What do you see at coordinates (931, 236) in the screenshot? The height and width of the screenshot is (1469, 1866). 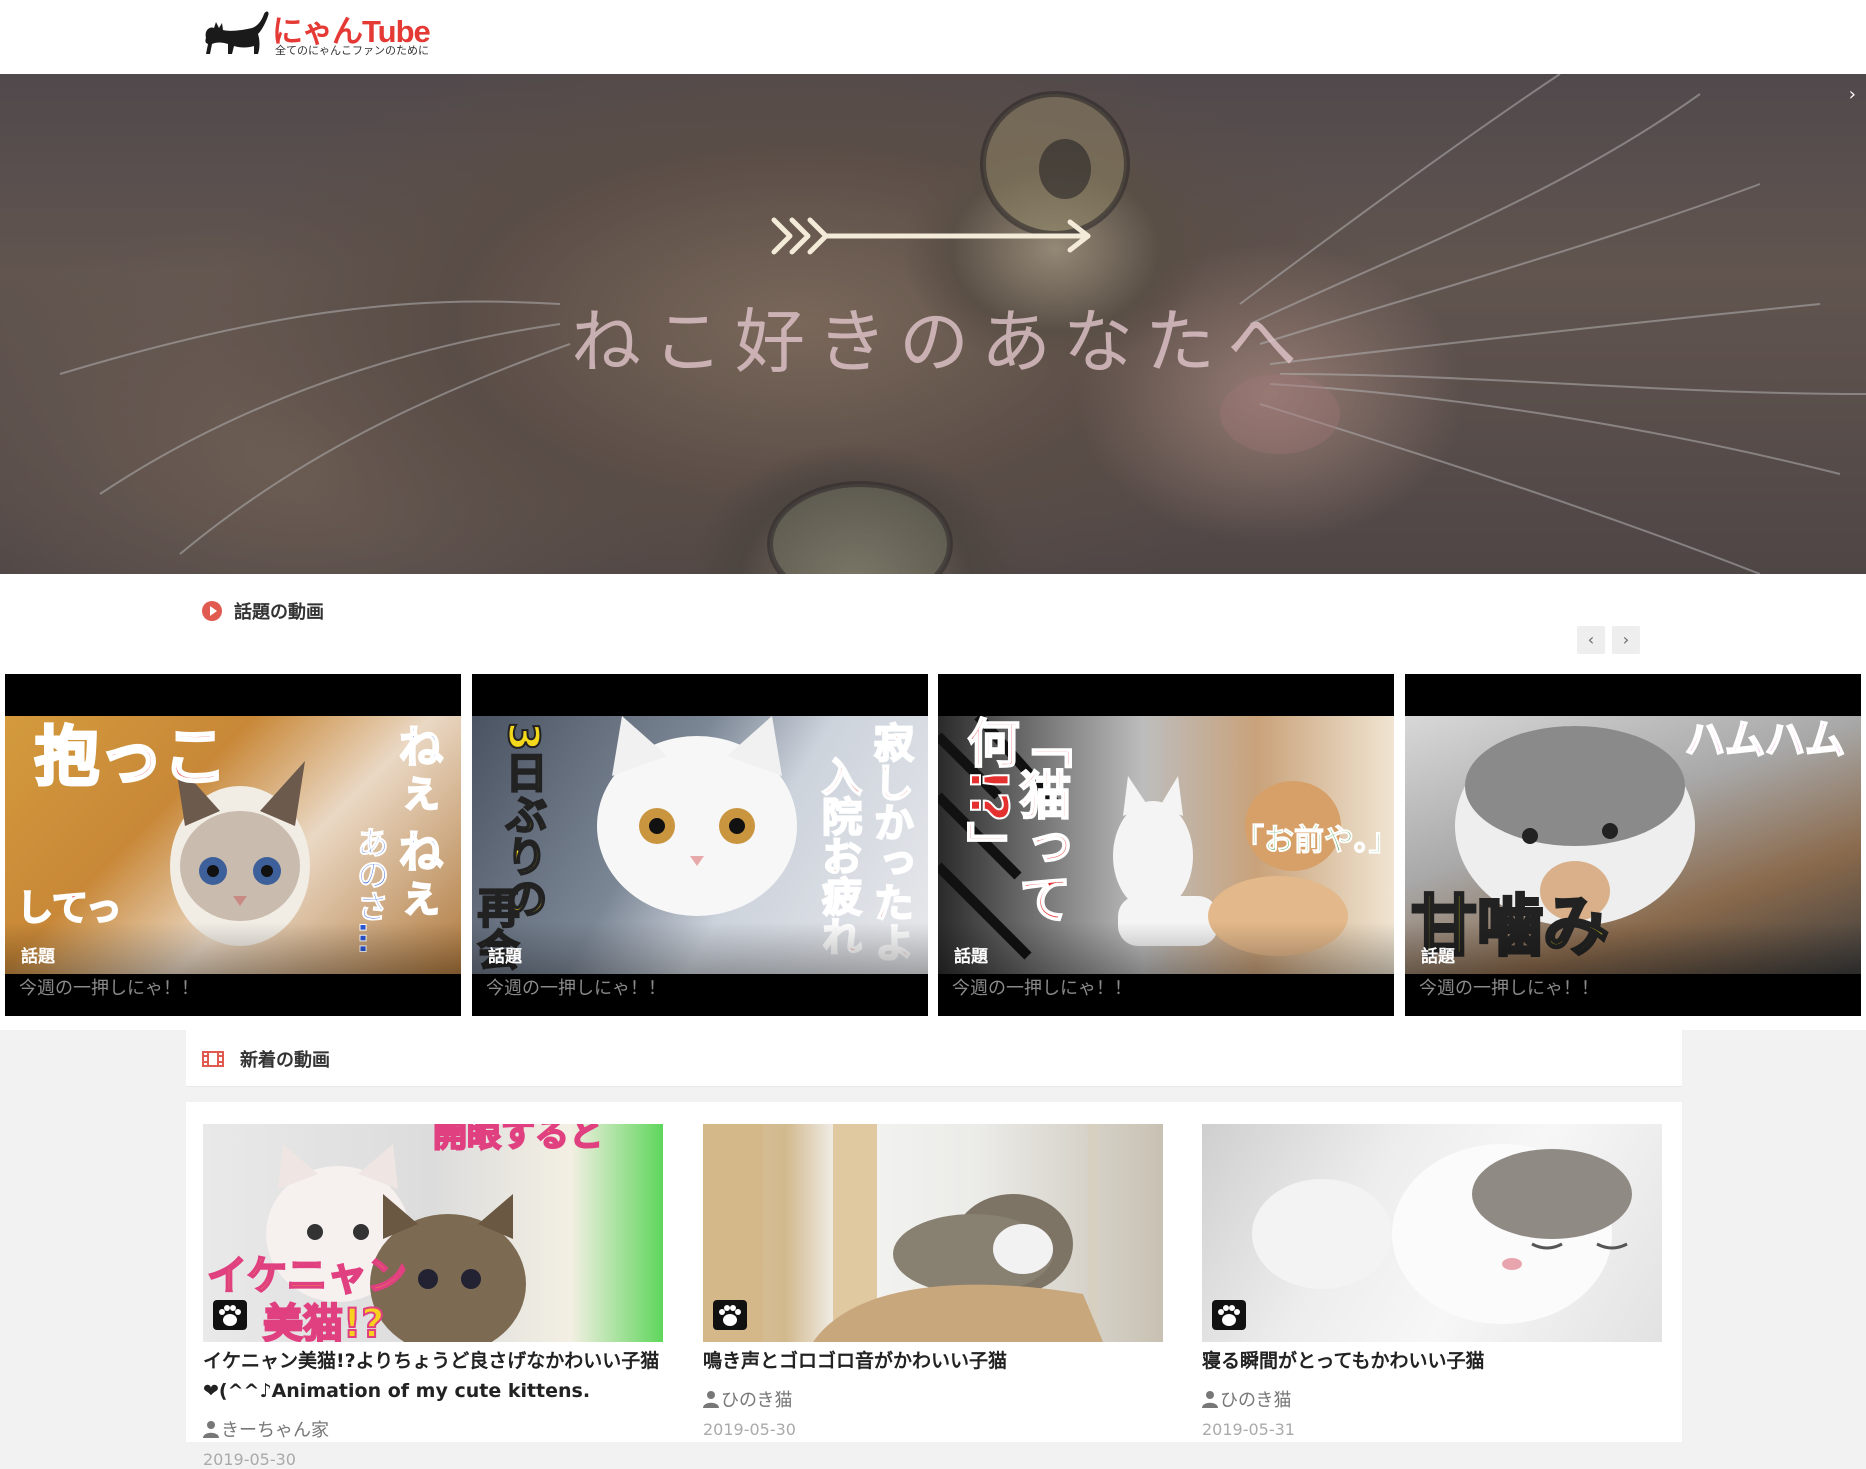 I see `arrow-icon` at bounding box center [931, 236].